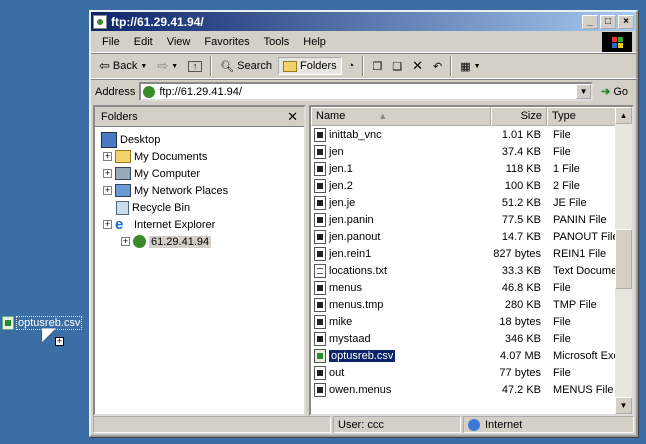 This screenshot has height=444, width=646. Describe the element at coordinates (314, 42) in the screenshot. I see `menu-help: Help` at that location.